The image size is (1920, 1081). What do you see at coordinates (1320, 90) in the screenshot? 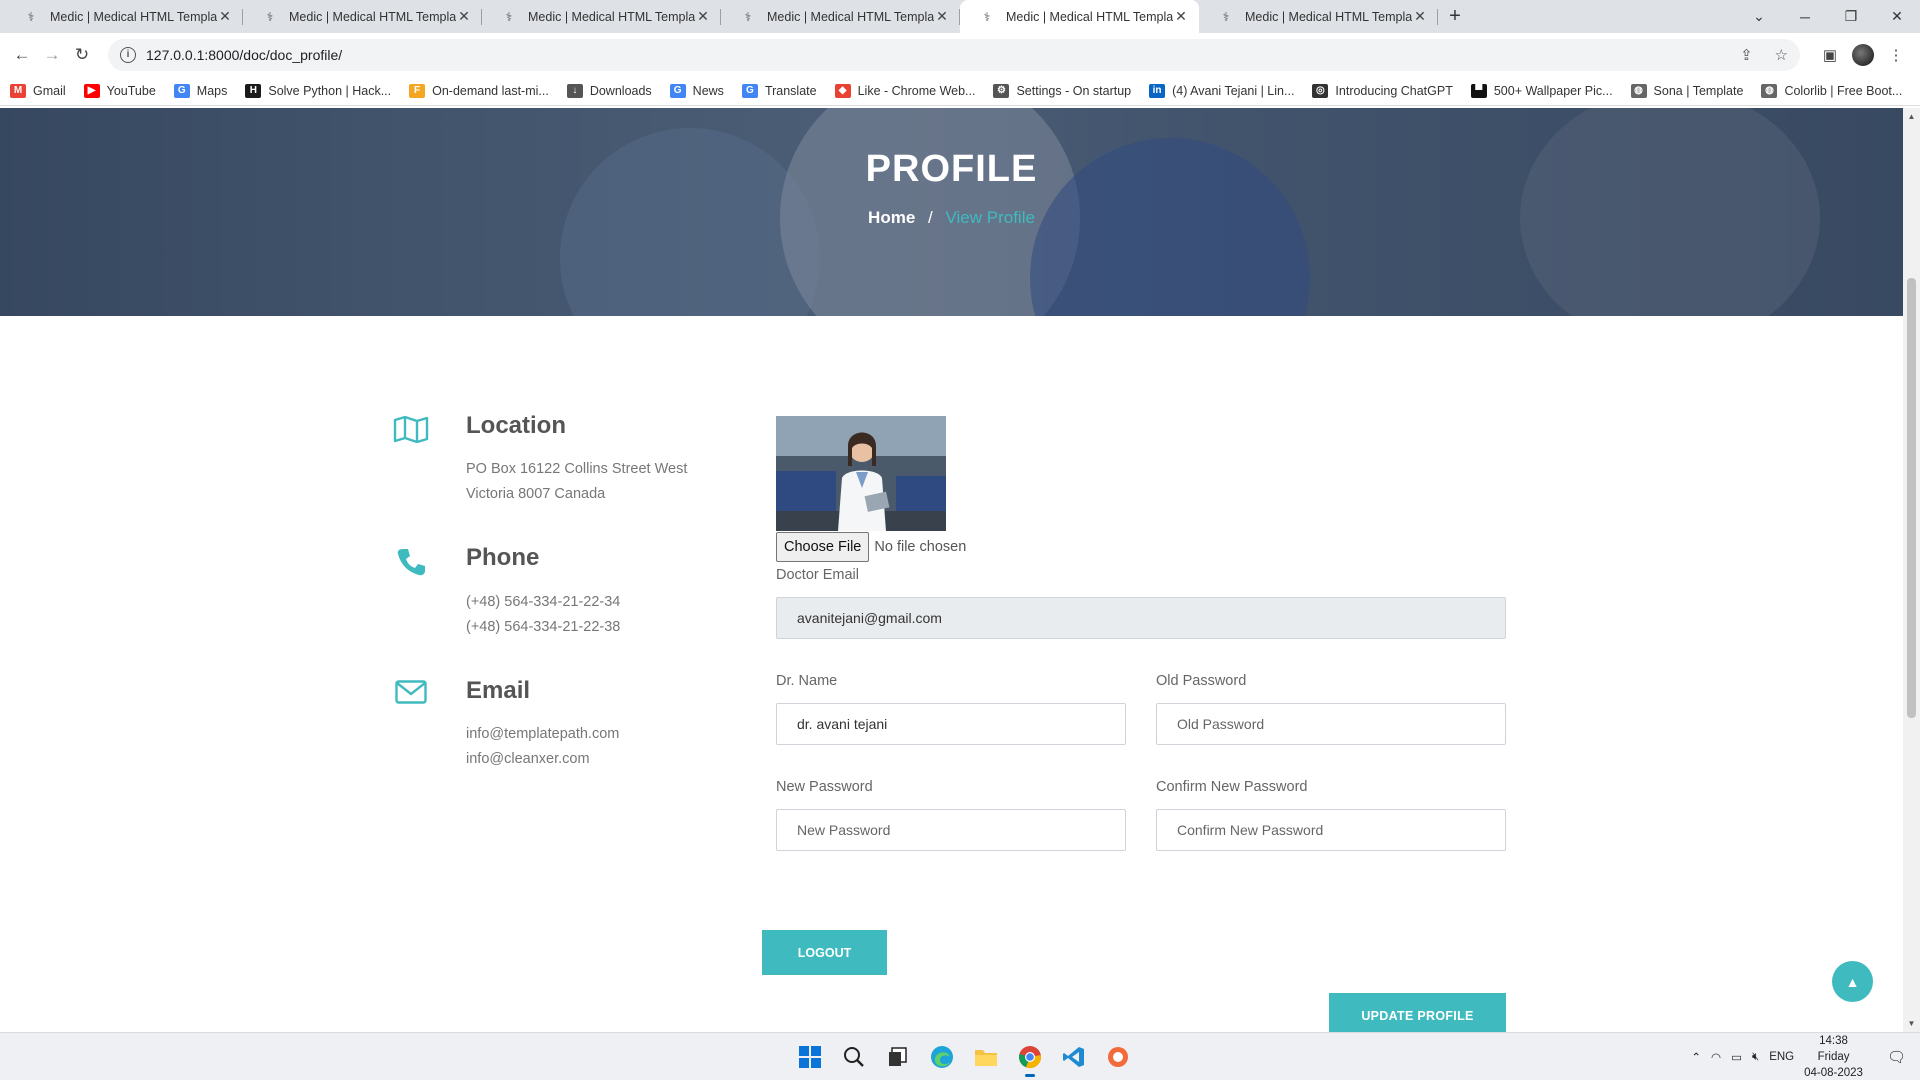
I see `chatgpt-icon: ◎` at bounding box center [1320, 90].